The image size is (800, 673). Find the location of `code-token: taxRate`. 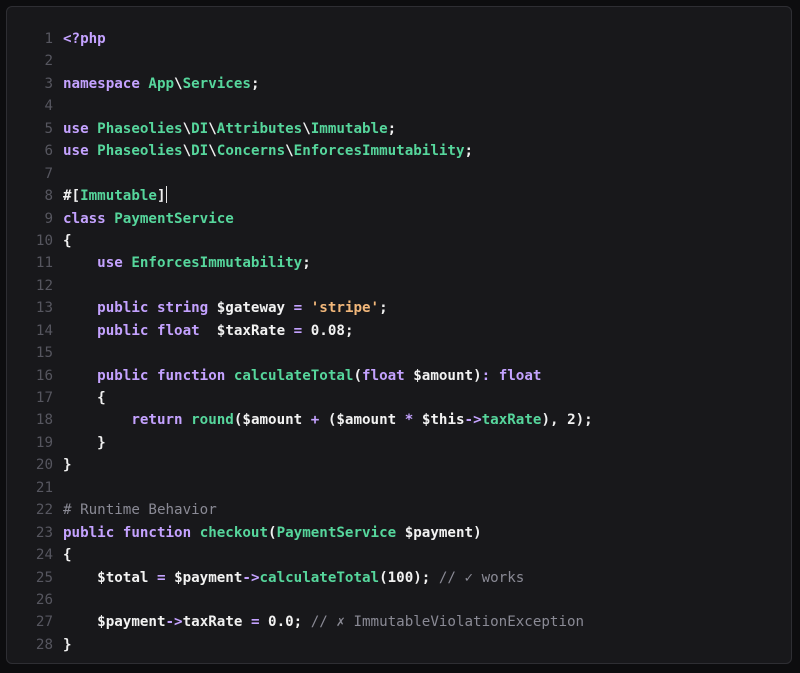

code-token: taxRate is located at coordinates (216, 622).